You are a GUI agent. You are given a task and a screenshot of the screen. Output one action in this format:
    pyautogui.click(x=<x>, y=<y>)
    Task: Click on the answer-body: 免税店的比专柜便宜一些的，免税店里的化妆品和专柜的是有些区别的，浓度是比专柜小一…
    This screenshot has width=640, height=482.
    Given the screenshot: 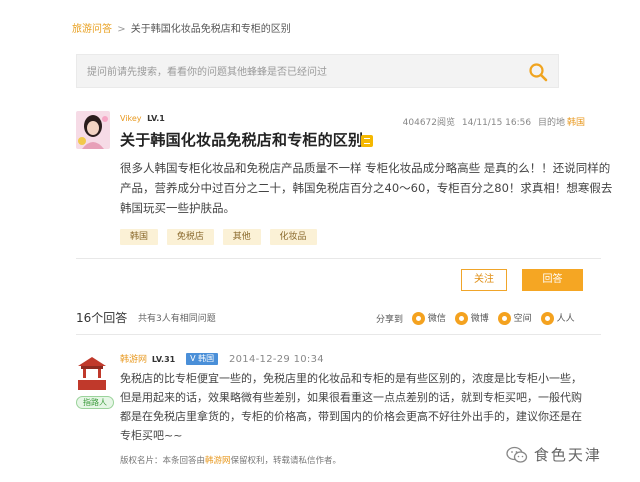 What is the action you would take?
    pyautogui.click(x=355, y=407)
    